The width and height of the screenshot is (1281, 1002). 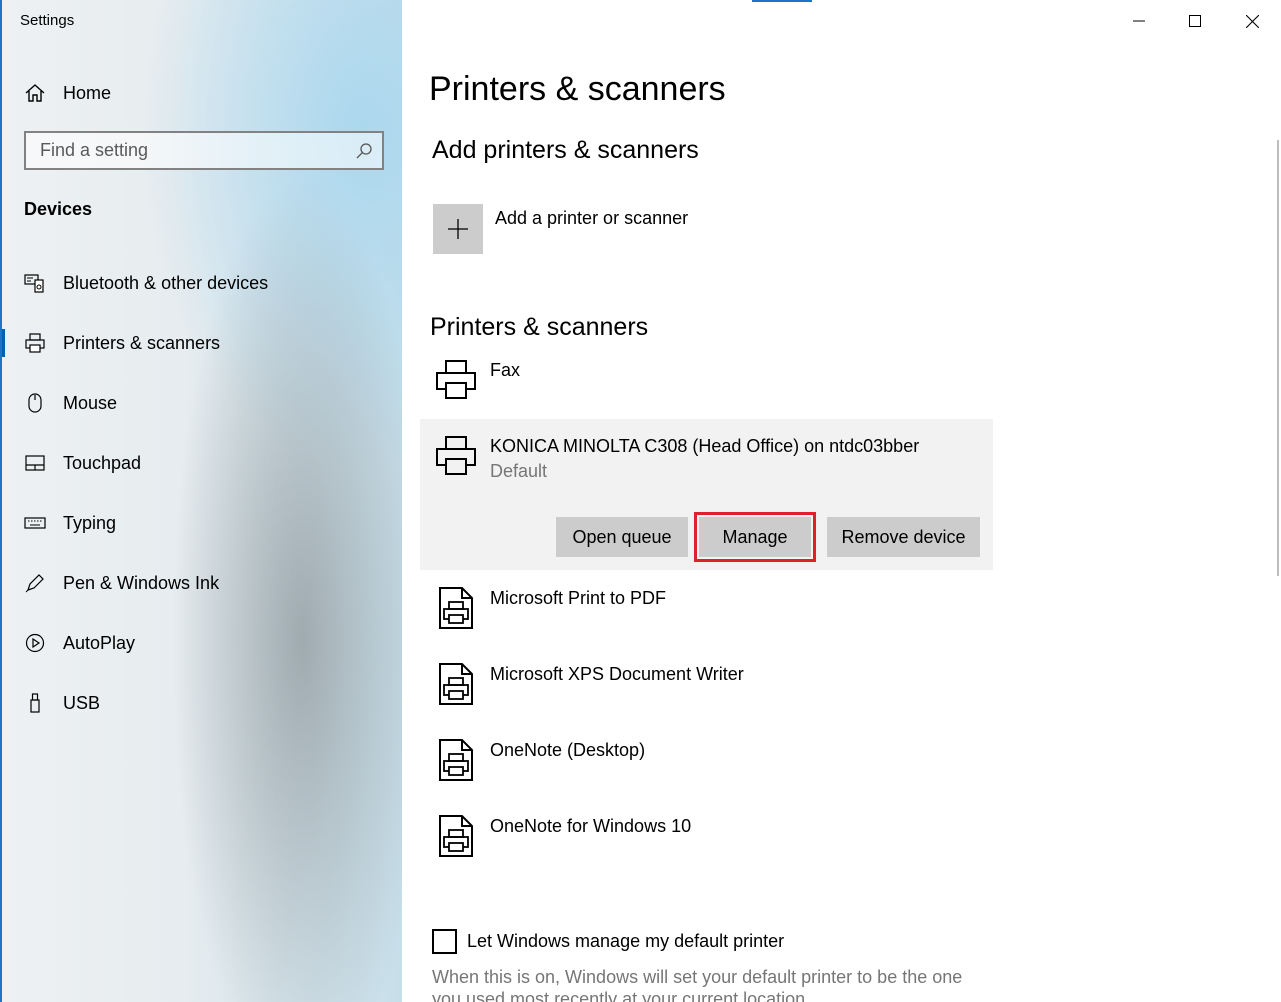 I want to click on default-printer-label: Let Windows manage my default printer, so click(x=625, y=941).